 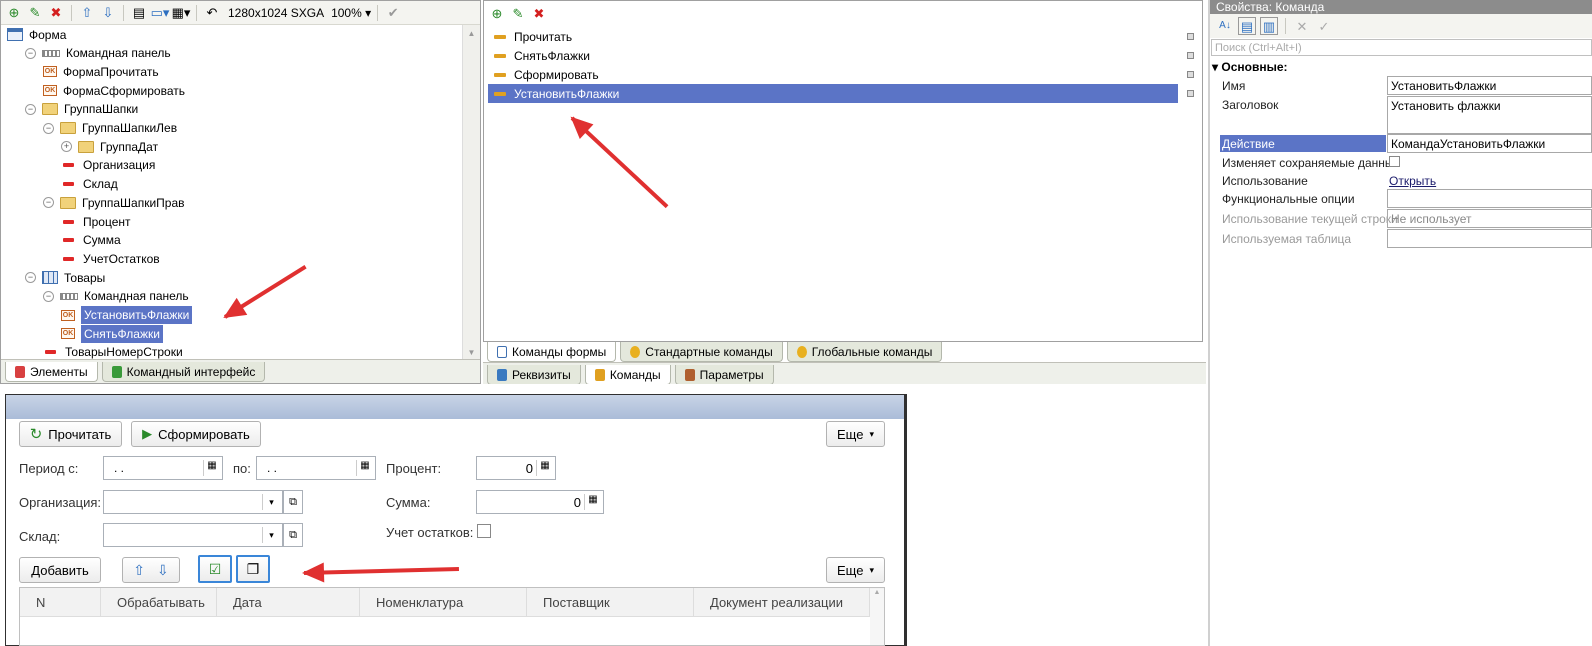 What do you see at coordinates (443, 602) in the screenshot?
I see `table-column-header: Номенклатура` at bounding box center [443, 602].